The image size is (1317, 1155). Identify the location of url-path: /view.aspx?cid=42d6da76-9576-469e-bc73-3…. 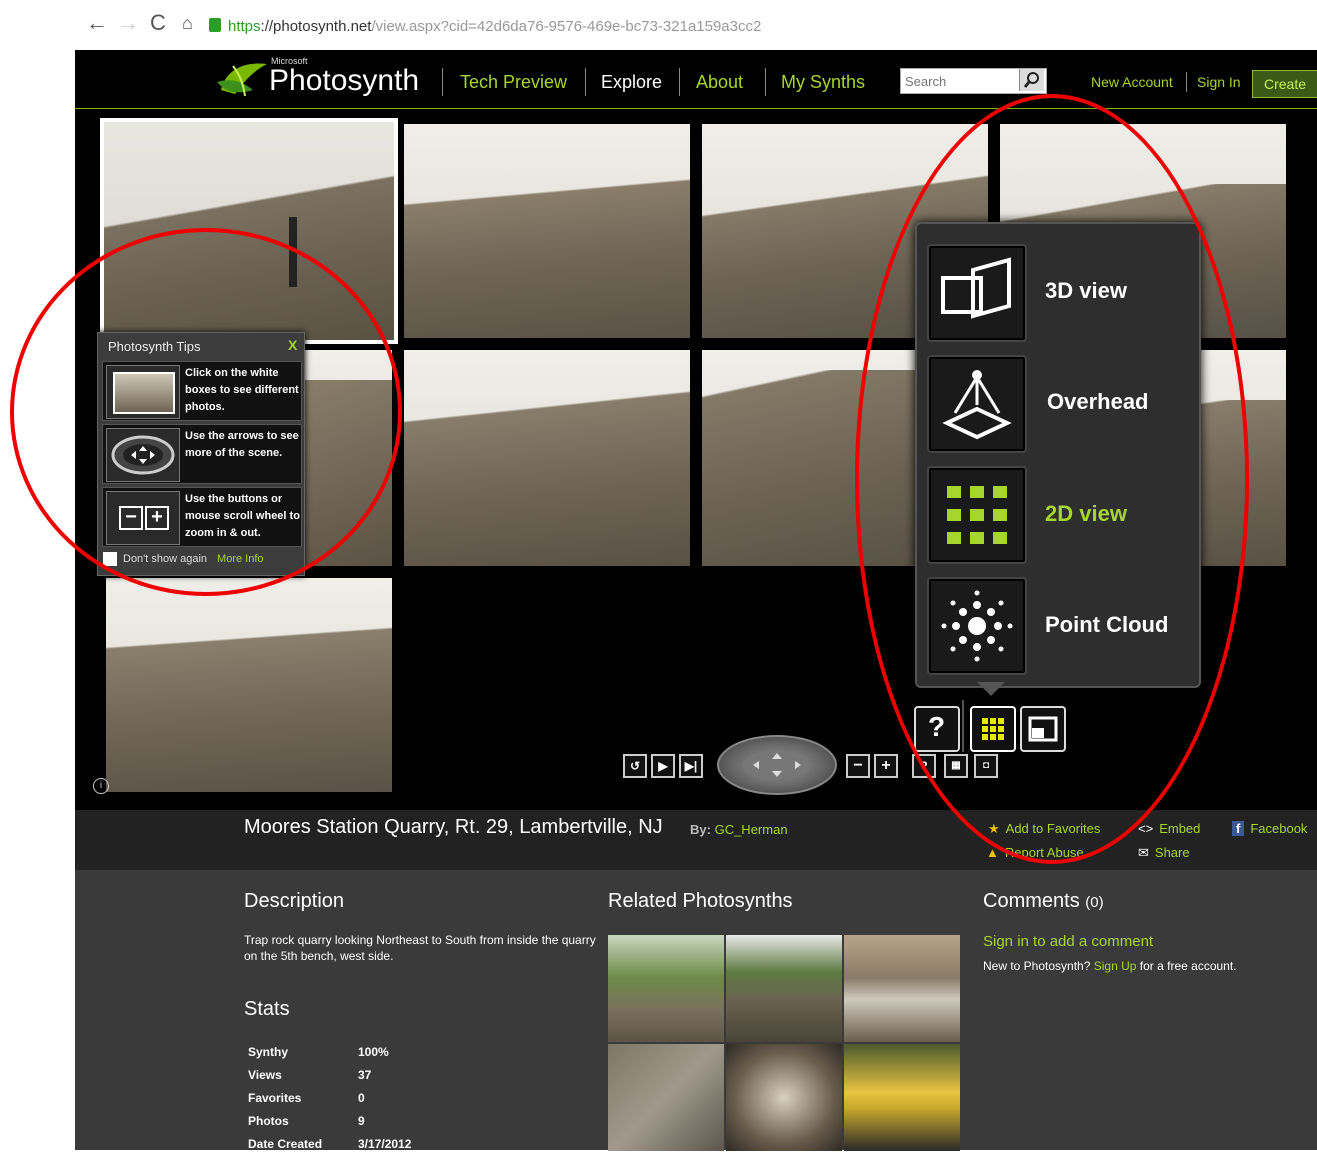
(566, 26).